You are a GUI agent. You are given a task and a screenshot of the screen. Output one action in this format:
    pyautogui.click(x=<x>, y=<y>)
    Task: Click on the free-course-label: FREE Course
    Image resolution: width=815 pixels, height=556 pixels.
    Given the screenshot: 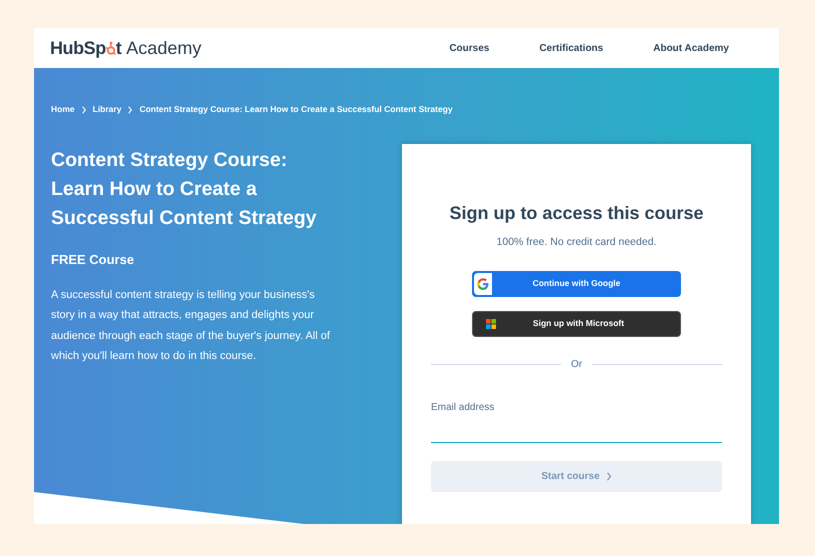 What is the action you would take?
    pyautogui.click(x=93, y=260)
    